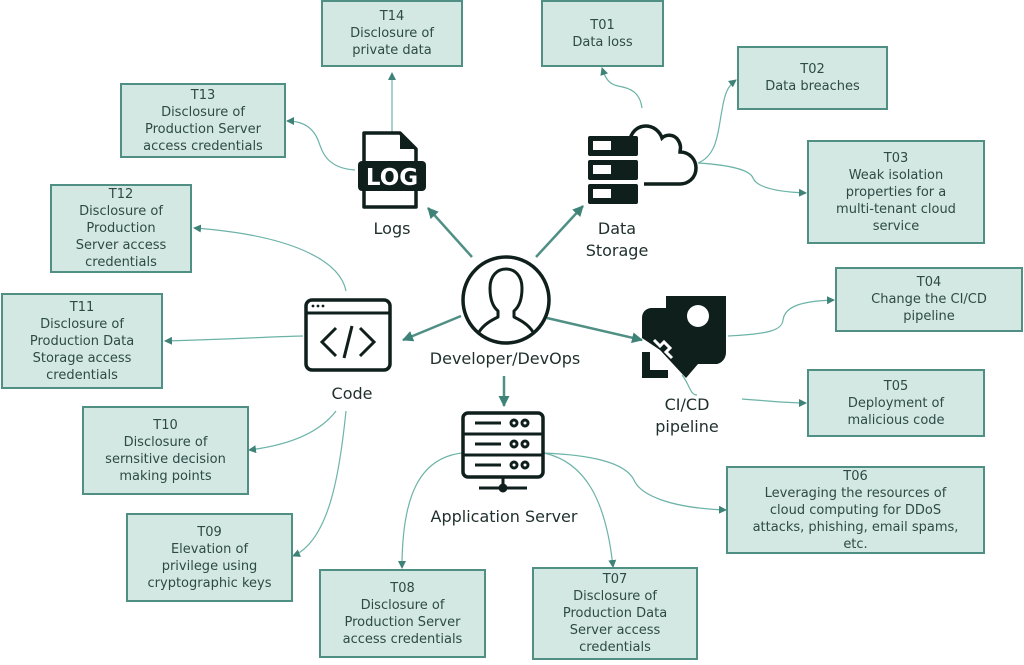  I want to click on threat-box-t02: T02 Data breaches, so click(812, 78).